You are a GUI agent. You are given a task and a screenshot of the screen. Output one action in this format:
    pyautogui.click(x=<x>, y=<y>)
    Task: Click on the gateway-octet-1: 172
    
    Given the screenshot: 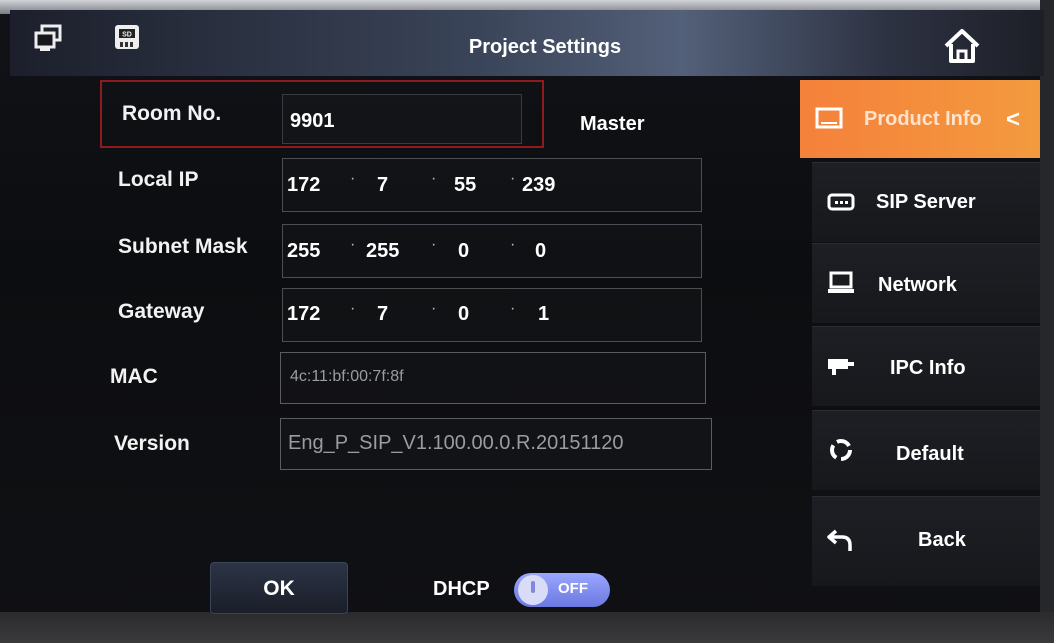 What is the action you would take?
    pyautogui.click(x=303, y=314)
    